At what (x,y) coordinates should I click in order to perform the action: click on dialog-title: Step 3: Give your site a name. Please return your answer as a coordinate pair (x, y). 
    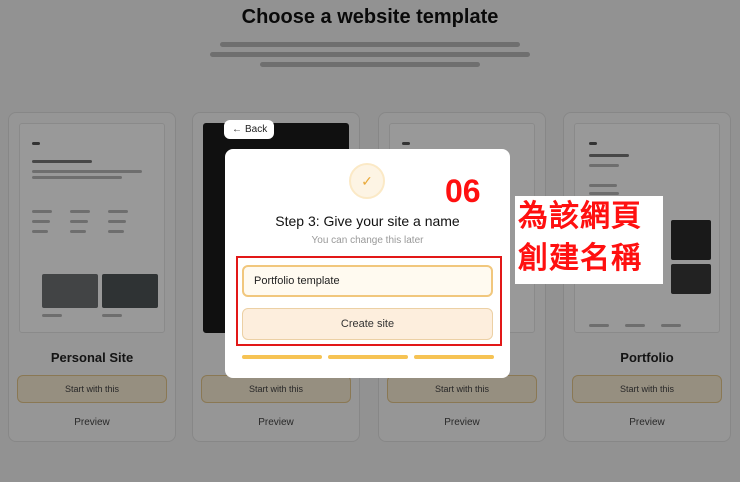
    Looking at the image, I should click on (367, 221).